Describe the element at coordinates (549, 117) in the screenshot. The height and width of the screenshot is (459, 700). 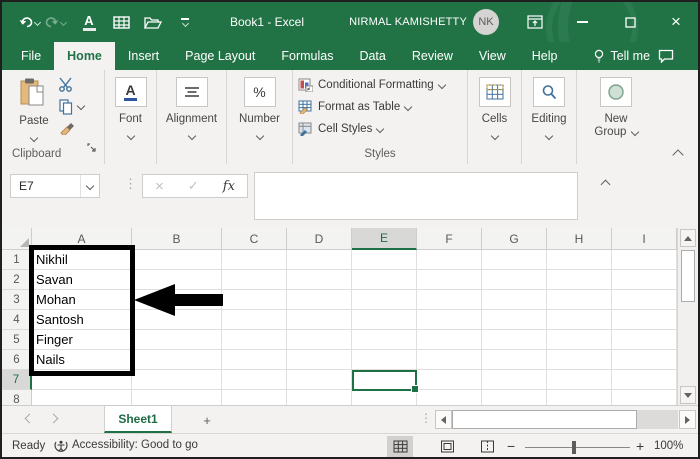
I see `editing-group: Editing` at that location.